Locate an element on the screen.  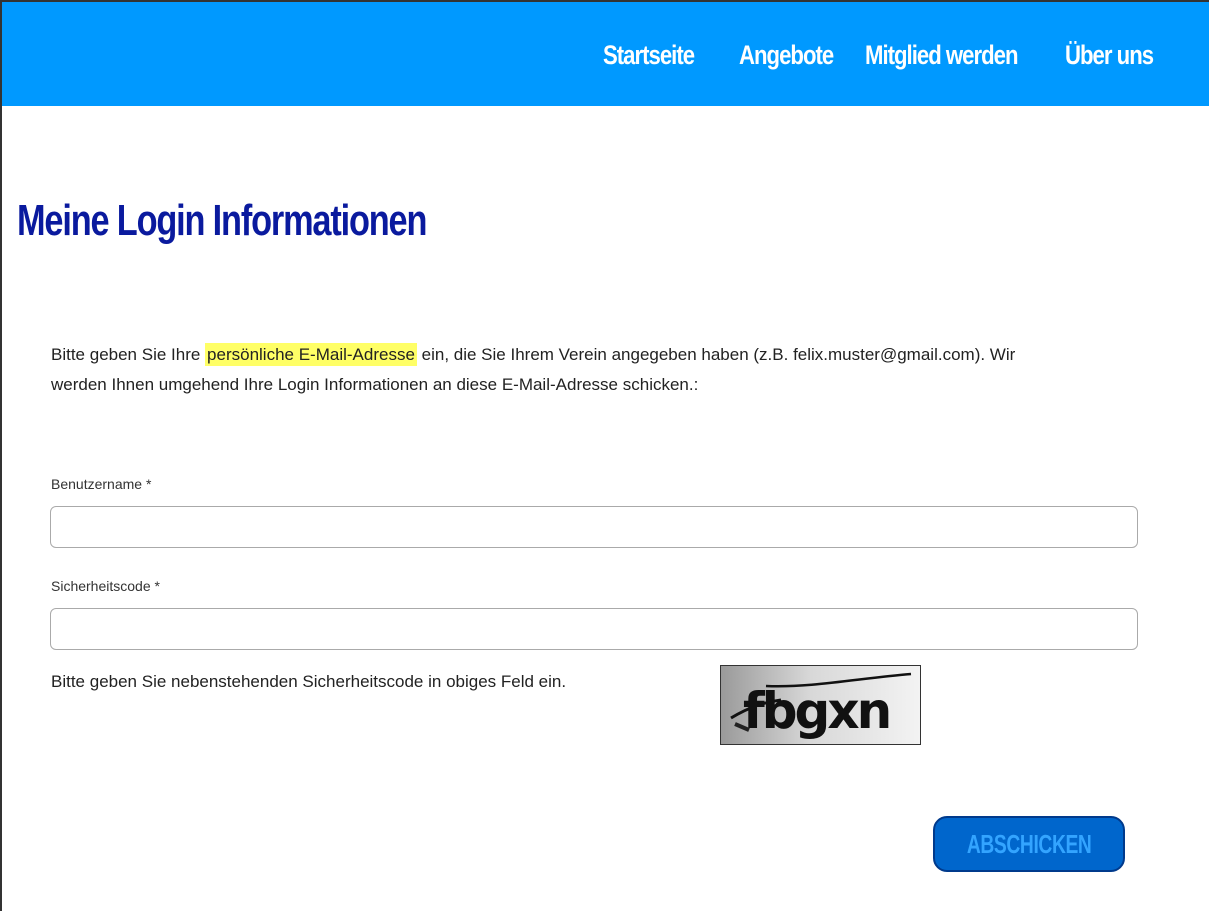
nav-link-angebote: Angebote is located at coordinates (786, 55).